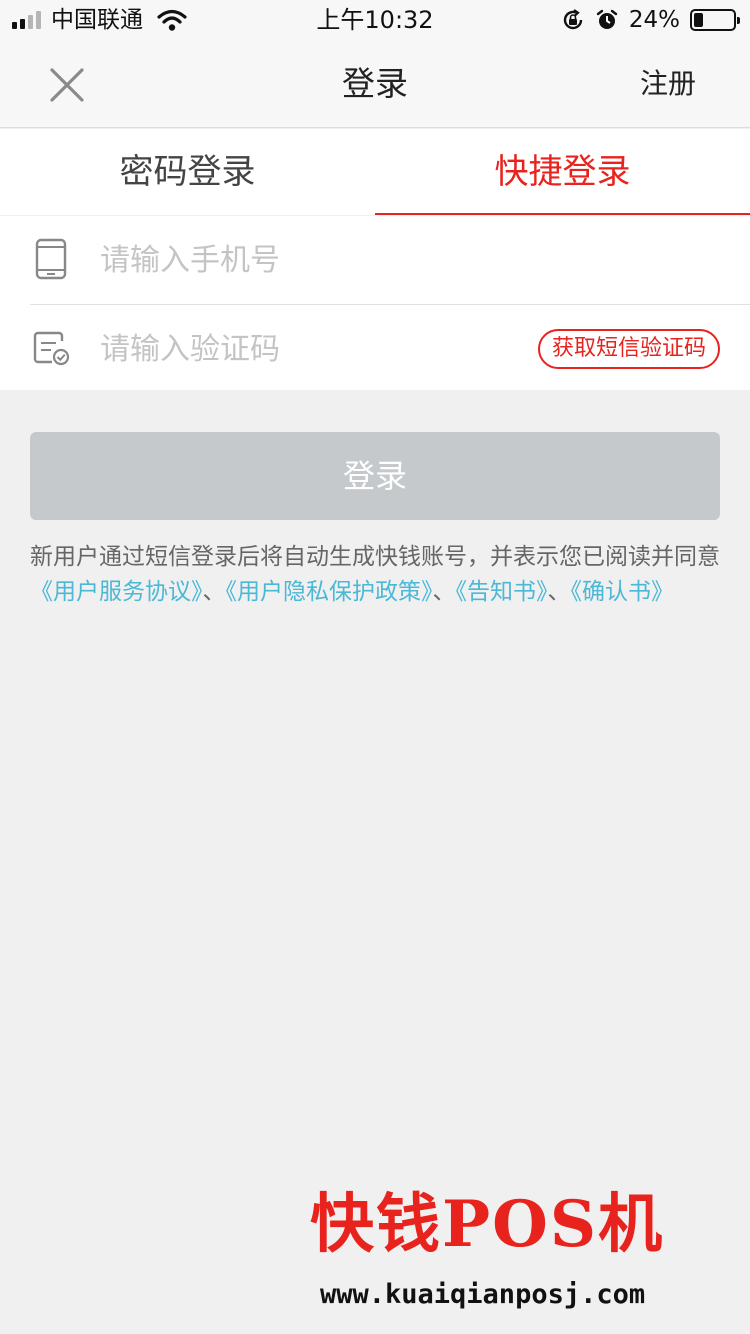  What do you see at coordinates (668, 84) in the screenshot?
I see `register-button: 注册` at bounding box center [668, 84].